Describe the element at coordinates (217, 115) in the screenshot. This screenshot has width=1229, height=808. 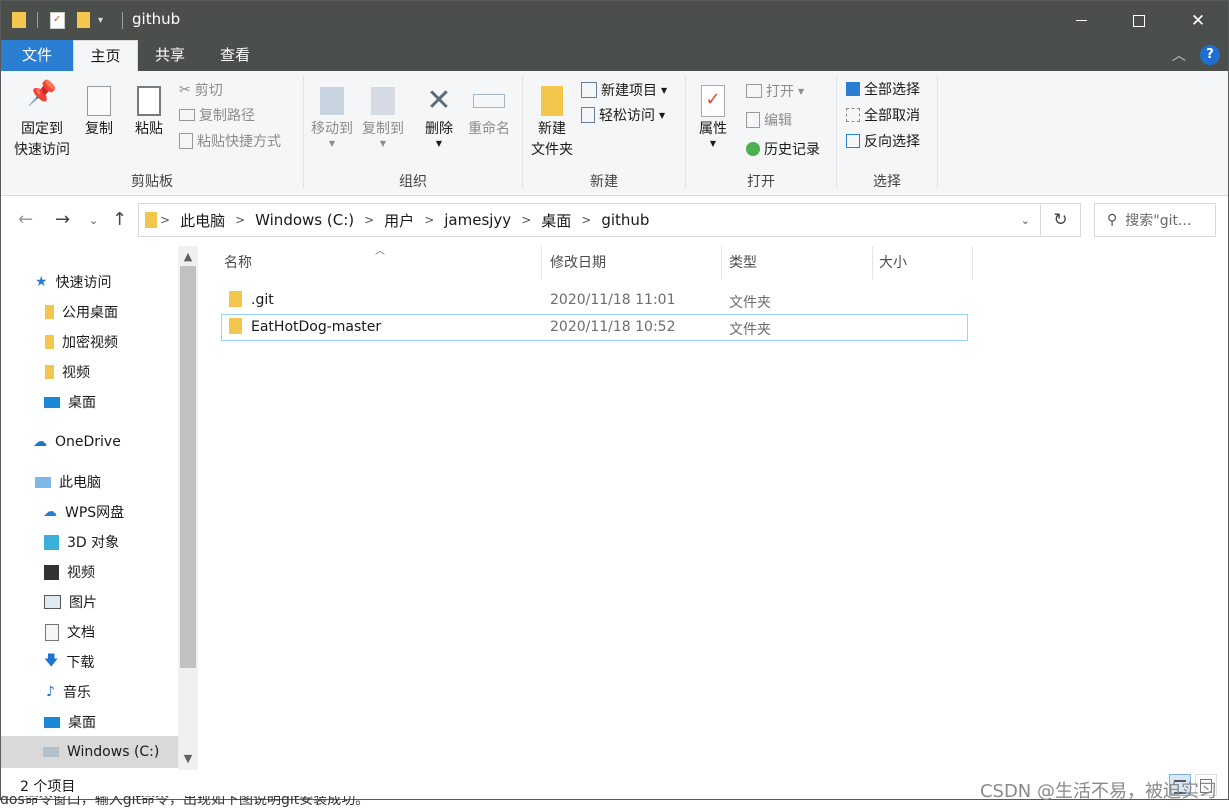
I see `copy-path-button: 复制路径` at that location.